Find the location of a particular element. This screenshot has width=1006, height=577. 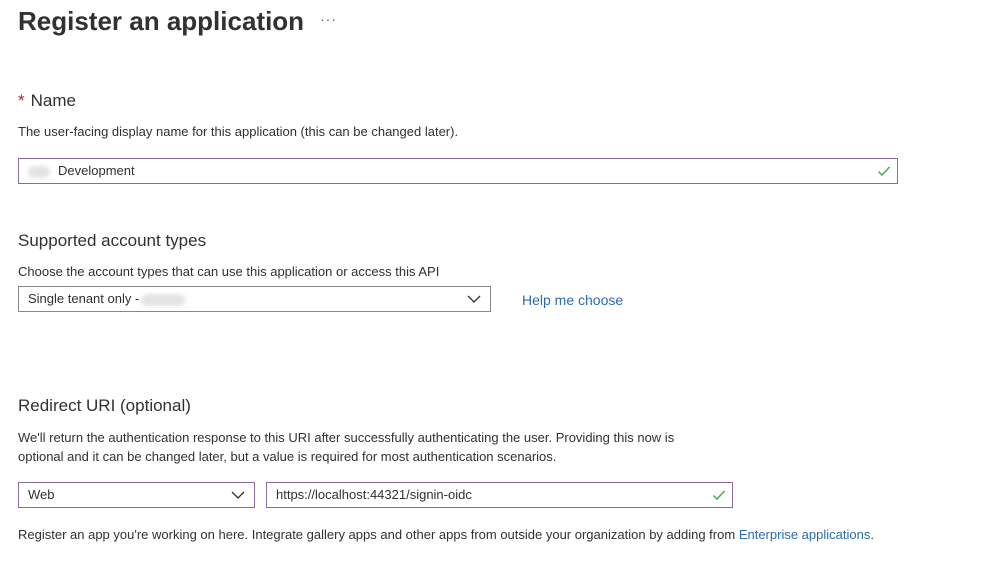

name-input: Development is located at coordinates (458, 171).